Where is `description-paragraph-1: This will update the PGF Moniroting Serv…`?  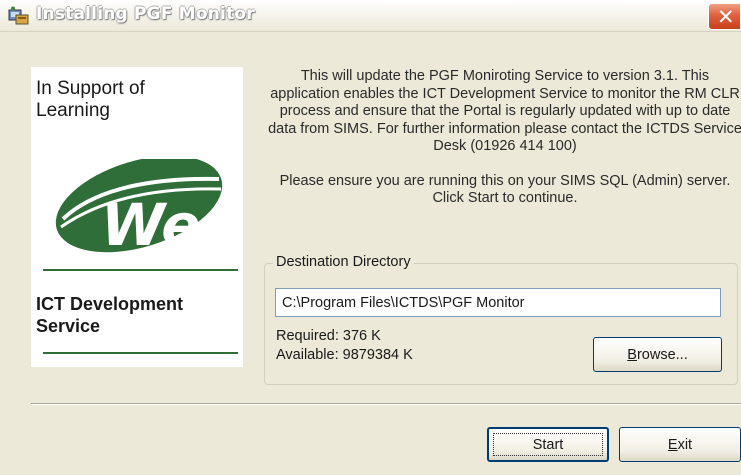 description-paragraph-1: This will update the PGF Moniroting Serv… is located at coordinates (504, 111).